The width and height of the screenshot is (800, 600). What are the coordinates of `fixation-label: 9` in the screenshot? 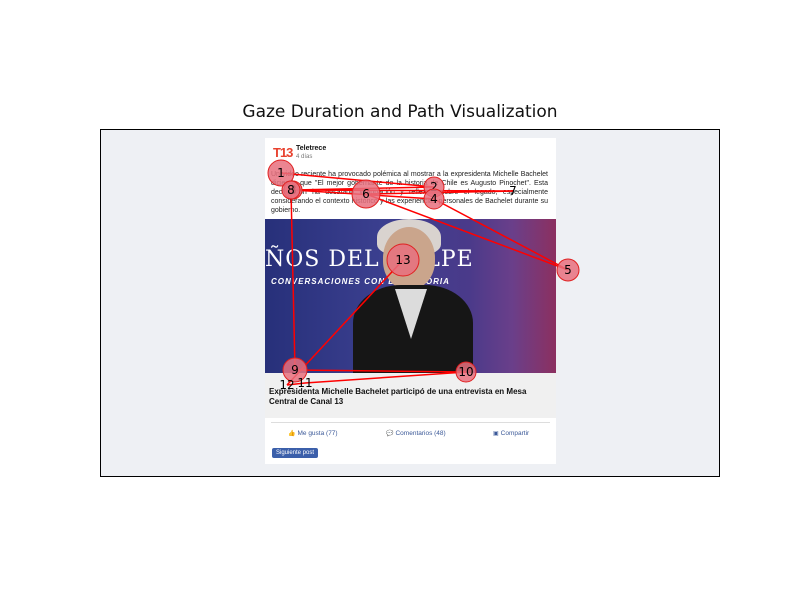 It's located at (295, 370).